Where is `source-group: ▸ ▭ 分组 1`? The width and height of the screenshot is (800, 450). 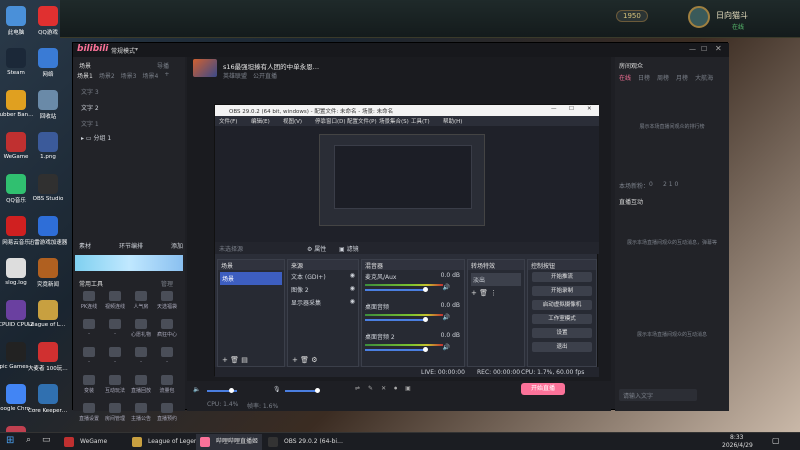
source-group: ▸ ▭ 分组 1 is located at coordinates (96, 137).